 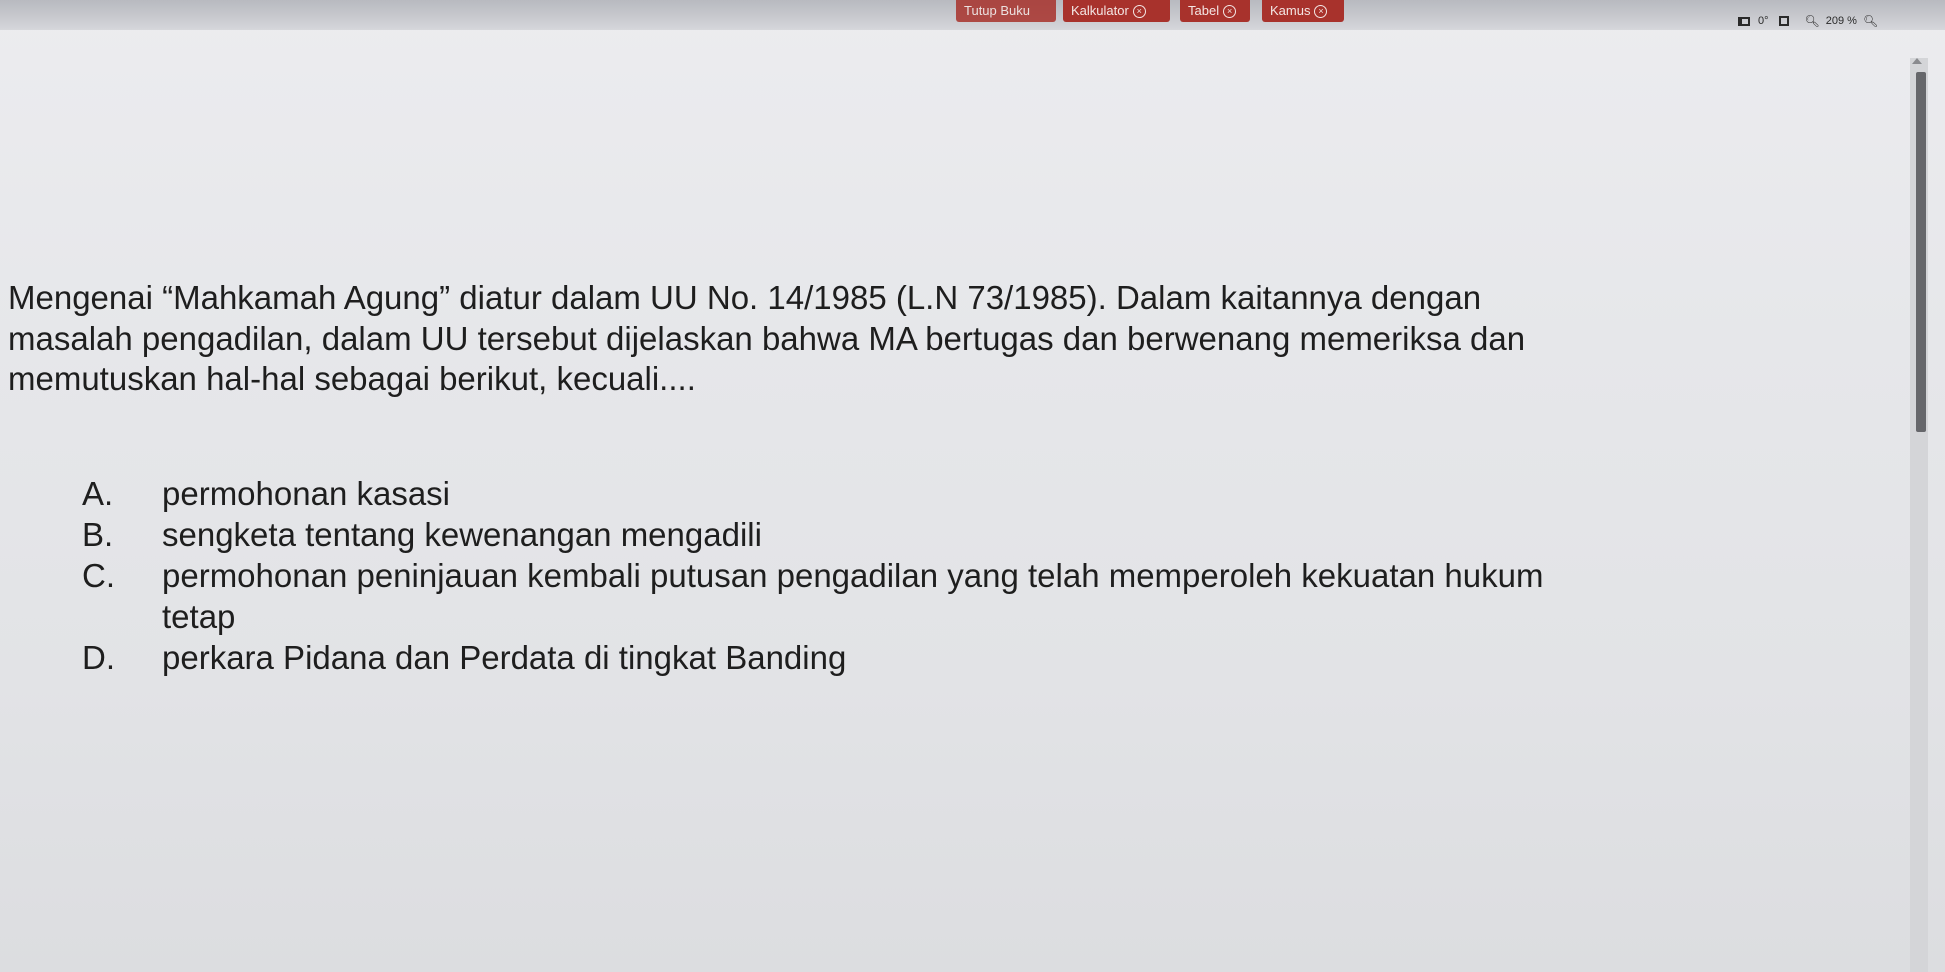 What do you see at coordinates (1870, 21) in the screenshot?
I see `zoom-in-icon: 🔍︎` at bounding box center [1870, 21].